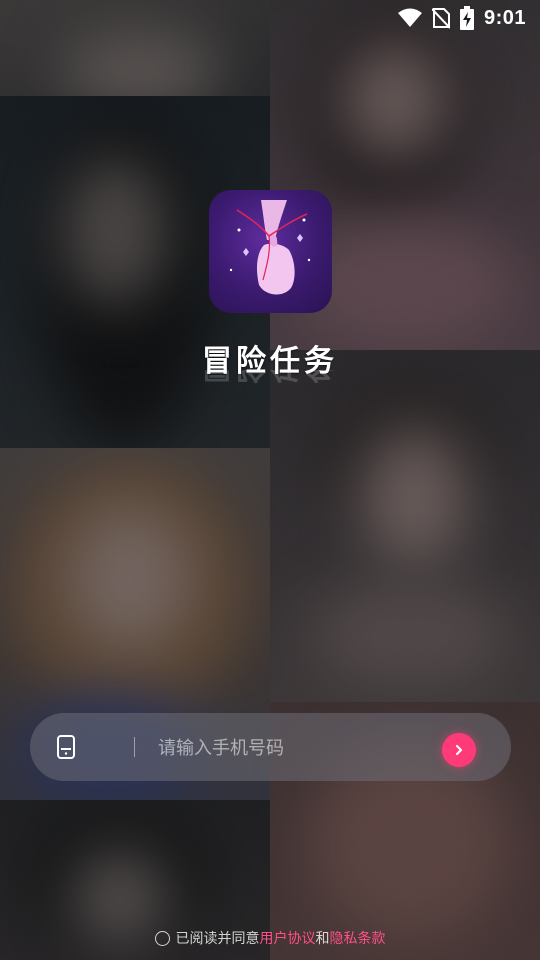 The image size is (540, 960). I want to click on status-bar: 9:01, so click(270, 18).